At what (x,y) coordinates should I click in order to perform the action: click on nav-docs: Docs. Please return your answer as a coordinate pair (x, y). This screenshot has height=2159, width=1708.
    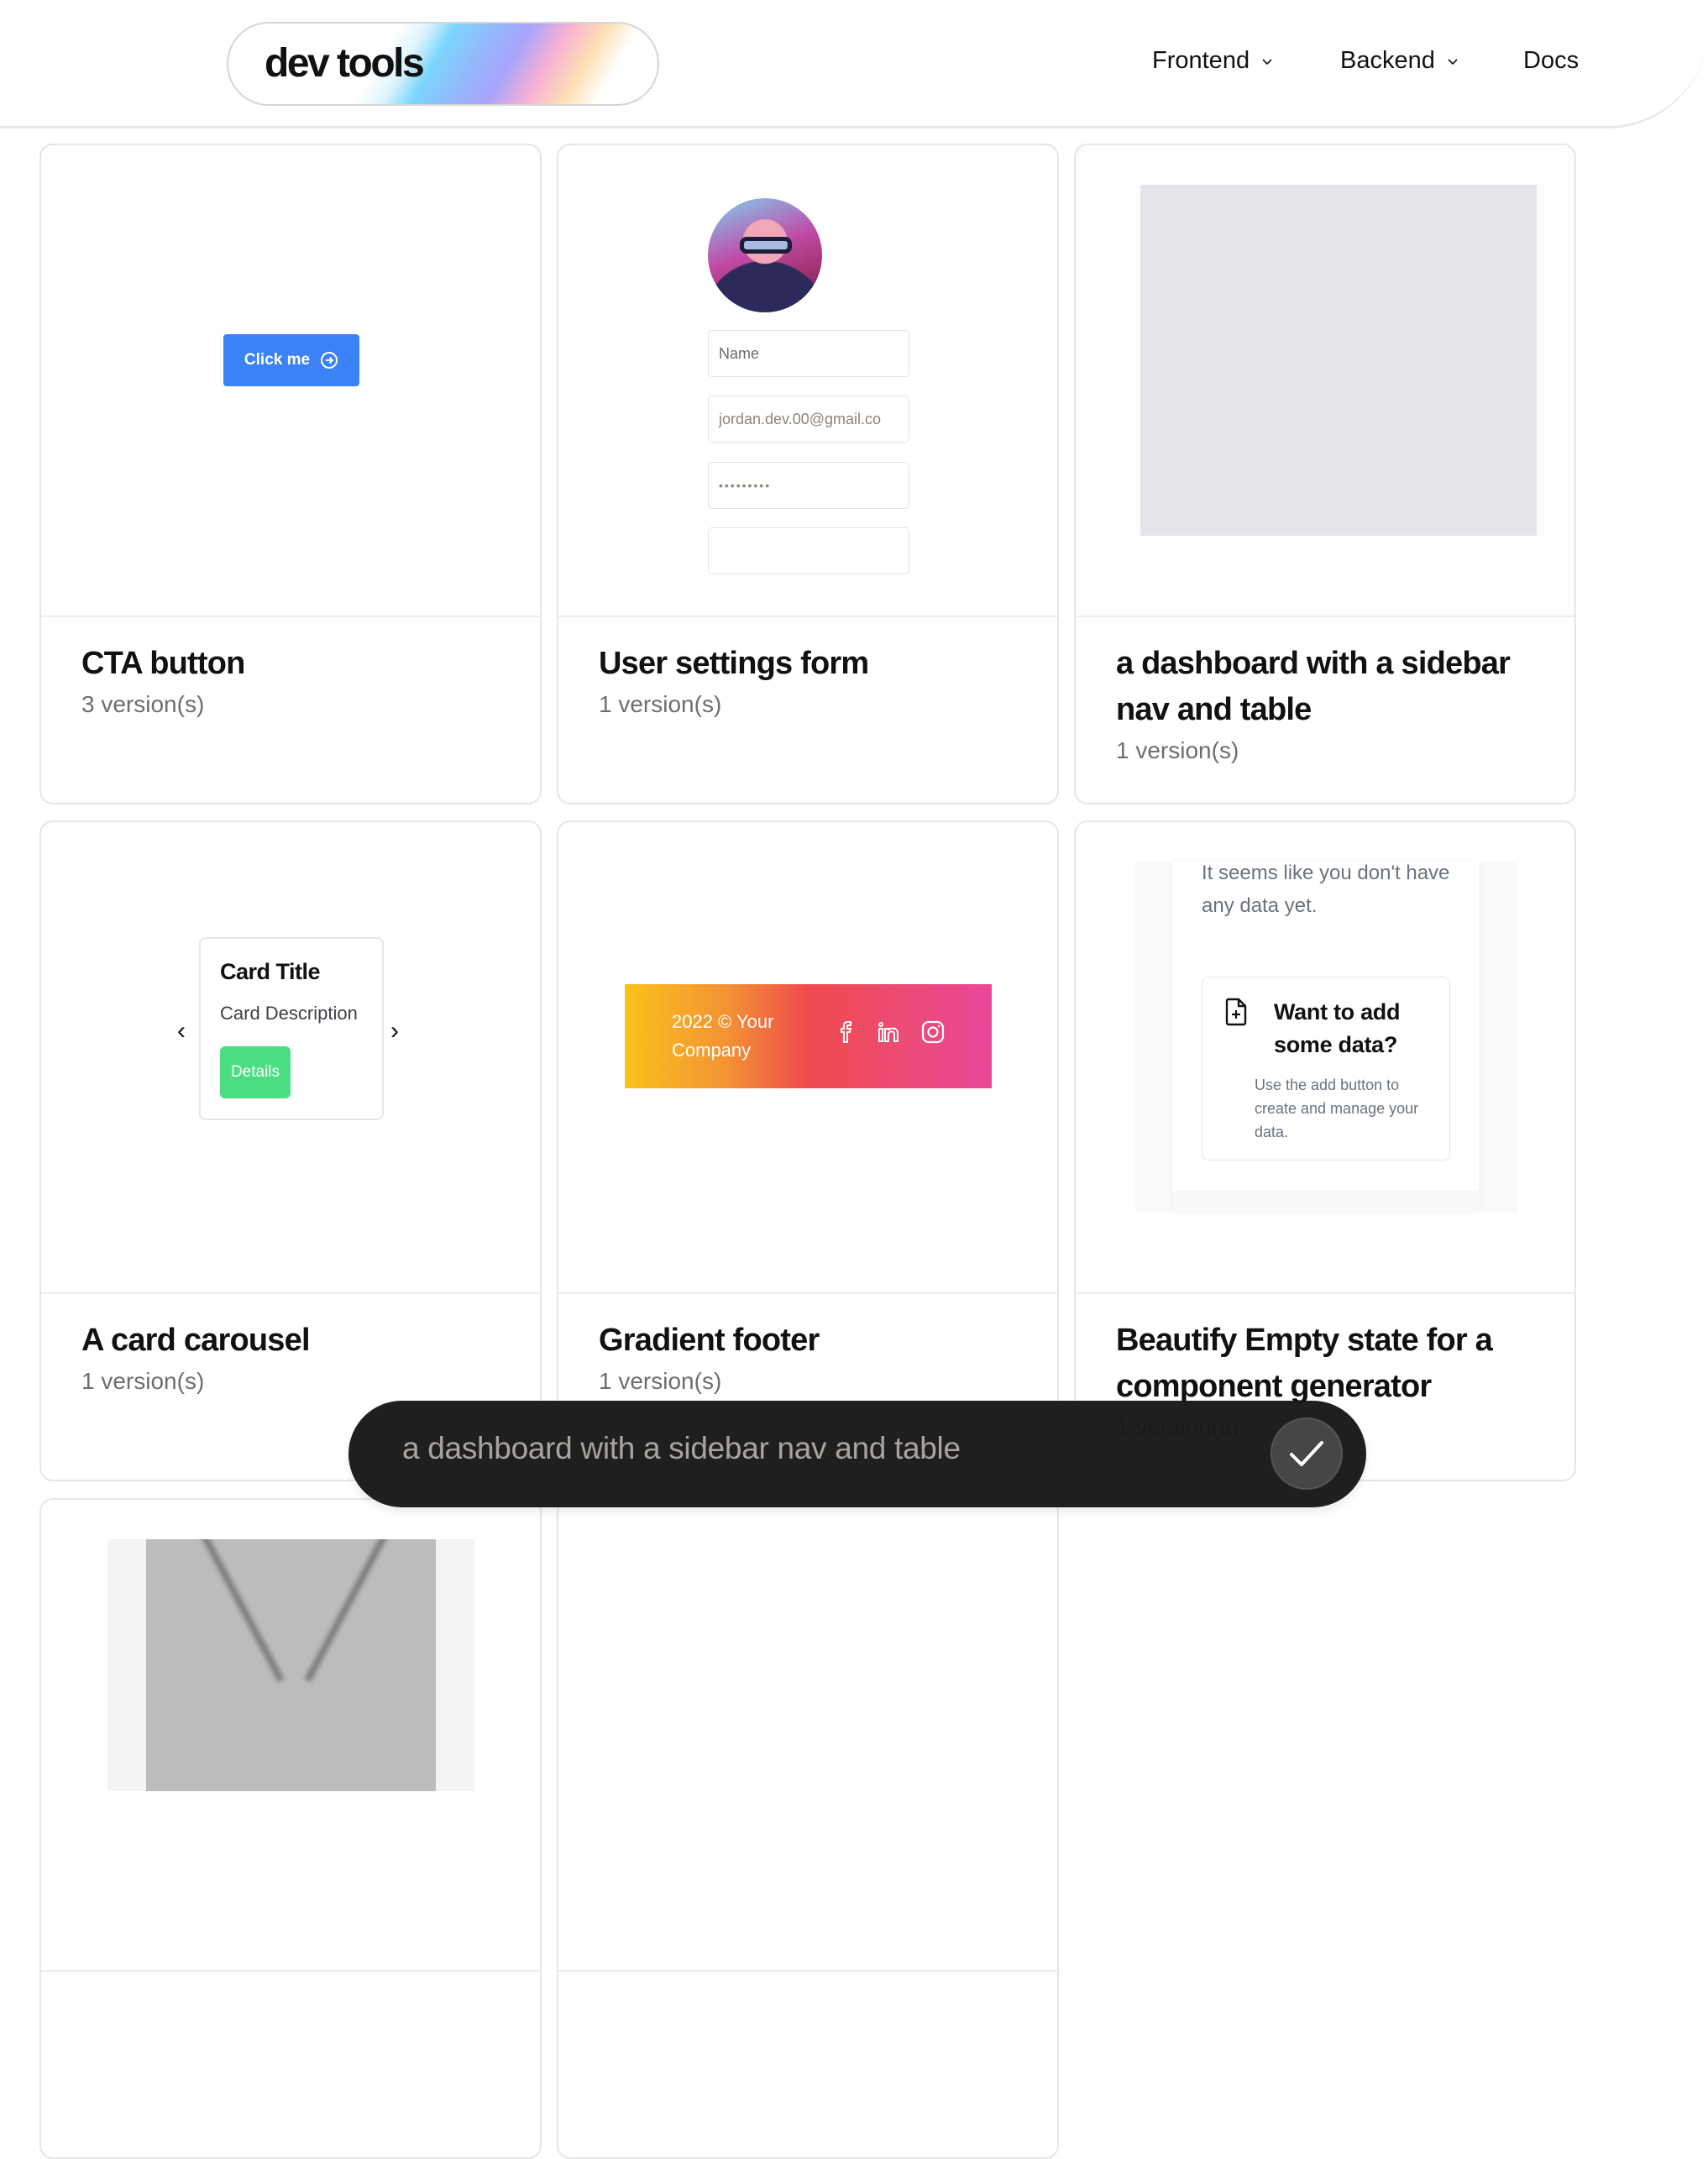
    Looking at the image, I should click on (1551, 61).